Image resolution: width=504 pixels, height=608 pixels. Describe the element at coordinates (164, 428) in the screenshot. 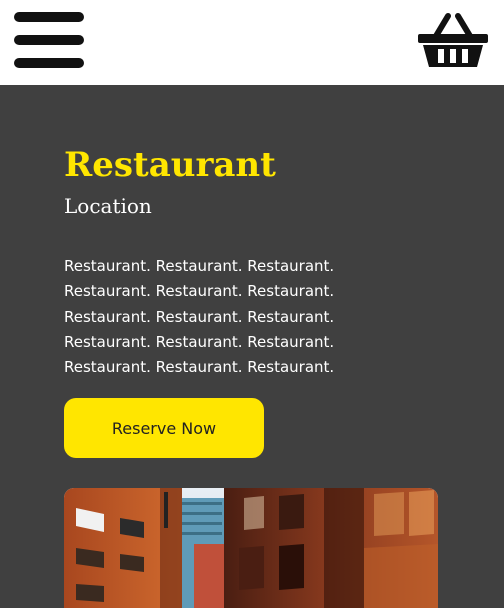

I see `reserve-now-button: Reserve Now` at that location.